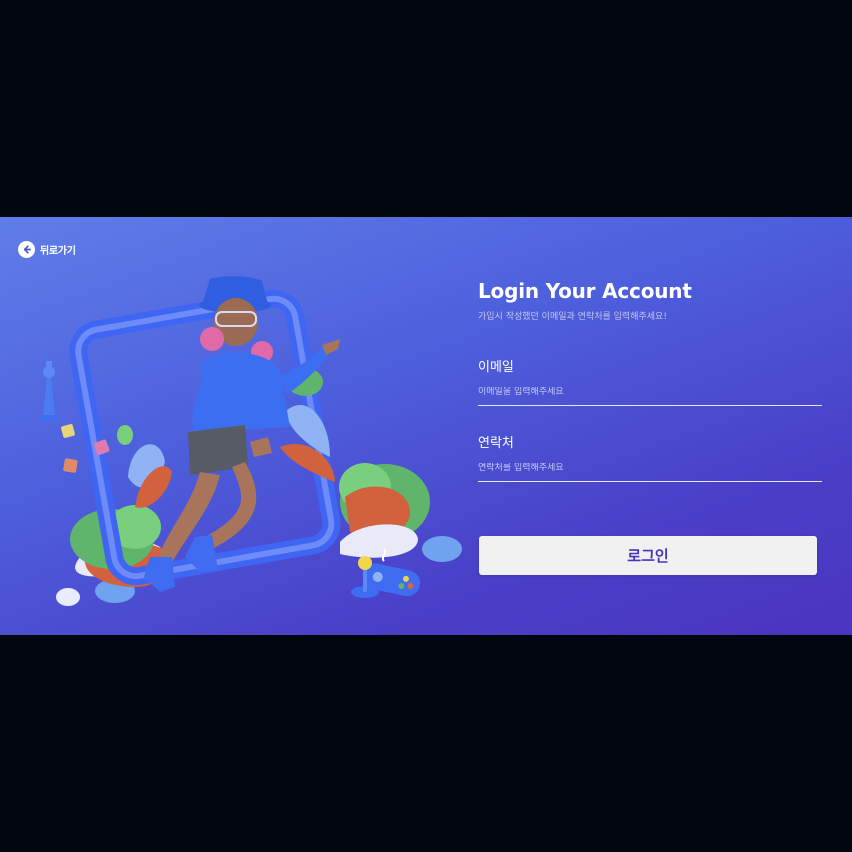 The height and width of the screenshot is (852, 852). What do you see at coordinates (650, 396) in the screenshot?
I see `email-input` at bounding box center [650, 396].